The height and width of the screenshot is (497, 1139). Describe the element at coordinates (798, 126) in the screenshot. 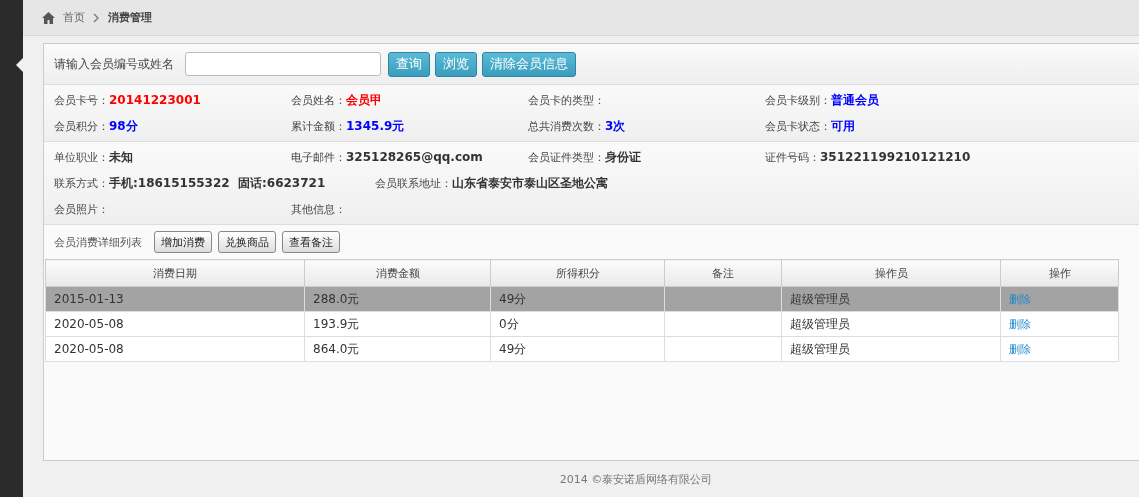

I see `field-label: 会员卡状态：` at that location.